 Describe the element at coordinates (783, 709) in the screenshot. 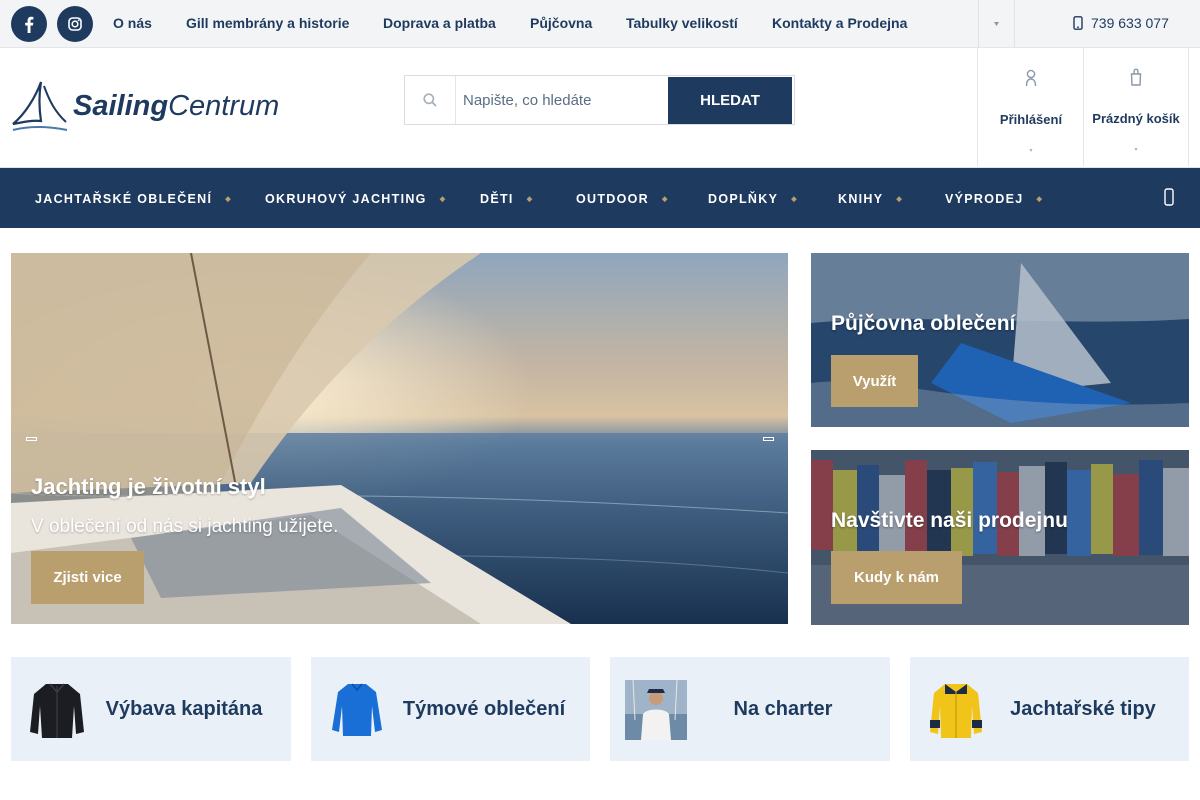

I see `tile-charter-label: Na charter` at that location.